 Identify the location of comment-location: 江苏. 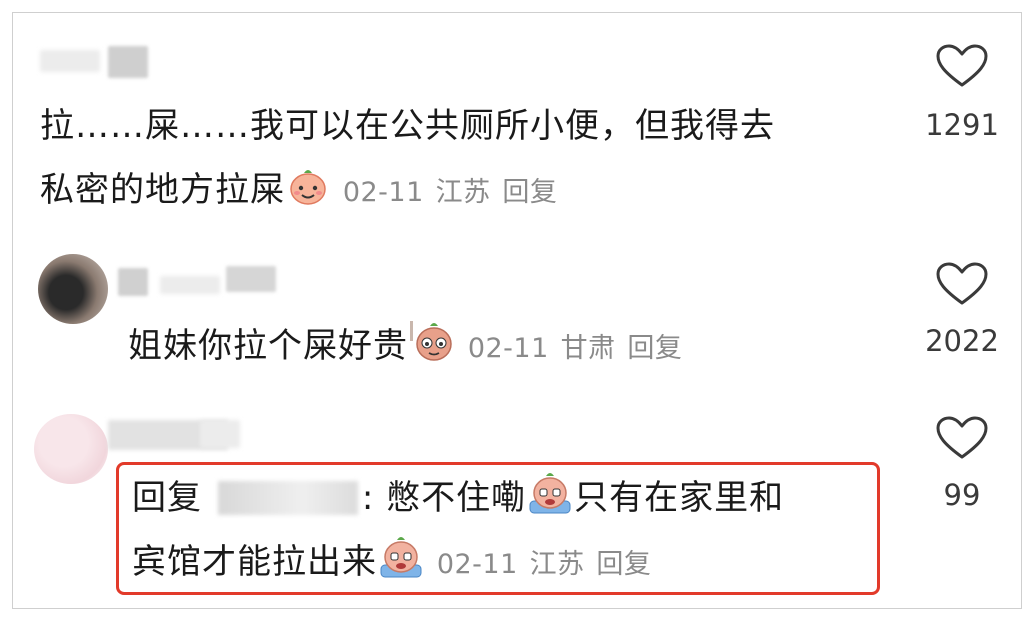
(463, 192).